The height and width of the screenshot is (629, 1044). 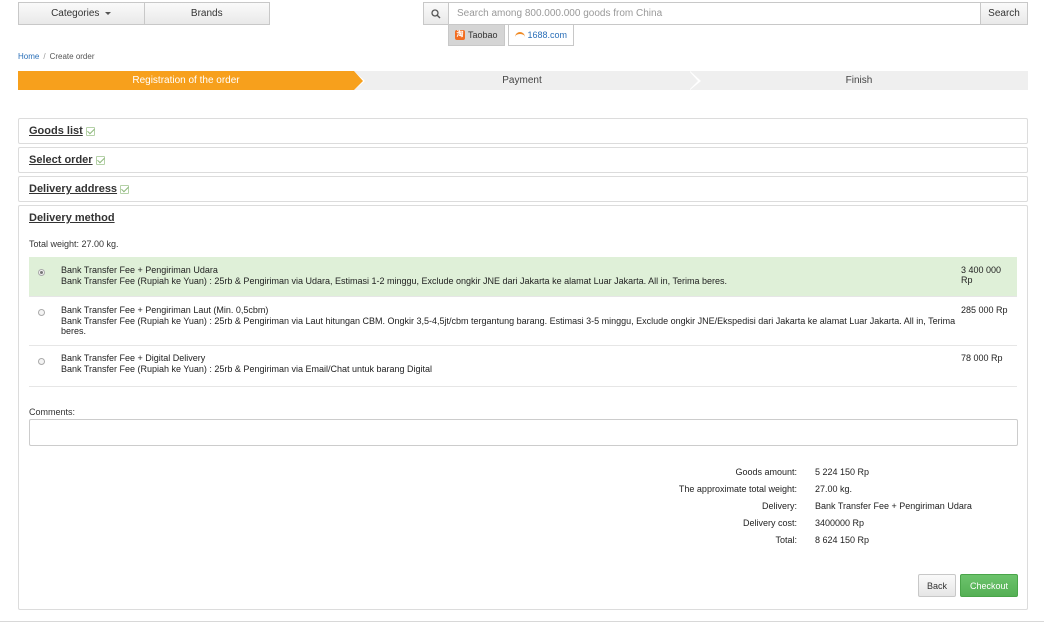 What do you see at coordinates (523, 160) in the screenshot?
I see `section-select-order: Select order` at bounding box center [523, 160].